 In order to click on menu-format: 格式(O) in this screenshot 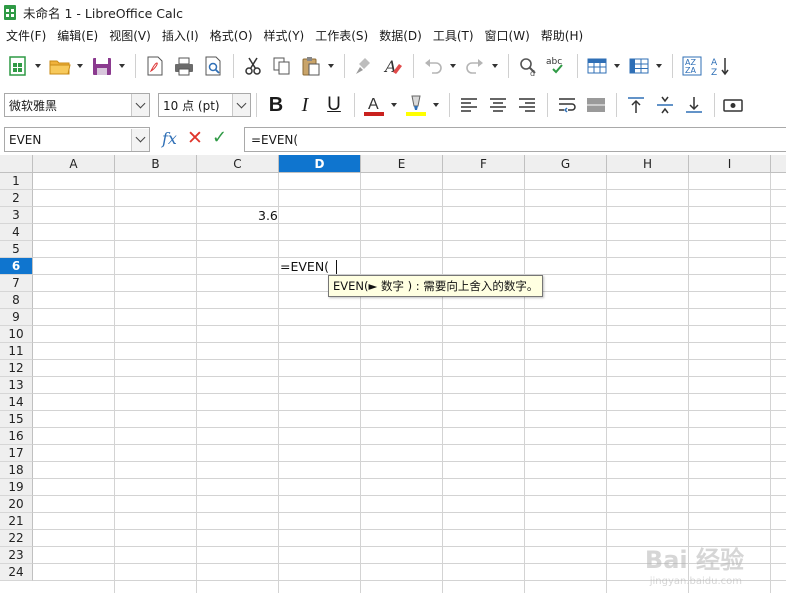, I will do `click(231, 35)`.